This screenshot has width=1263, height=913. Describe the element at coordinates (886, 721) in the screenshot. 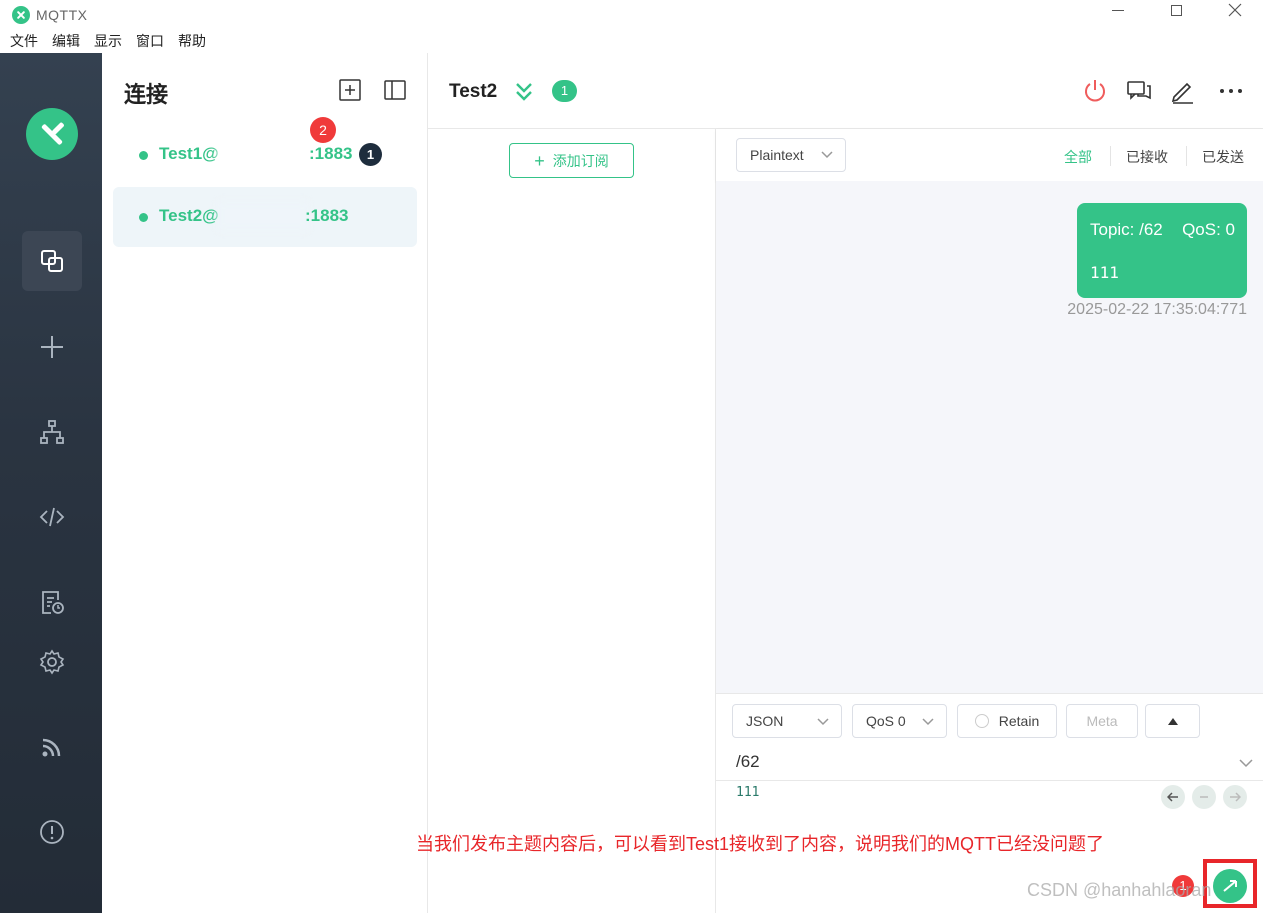

I see `qos-value: QoS 0` at that location.